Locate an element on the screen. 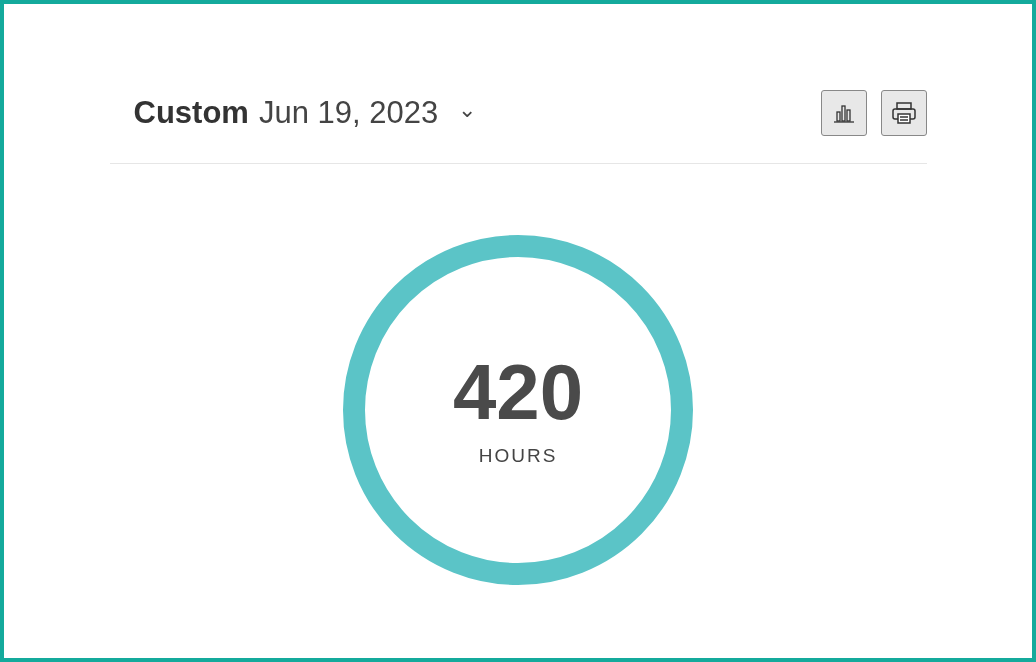  printer-icon is located at coordinates (903, 112).